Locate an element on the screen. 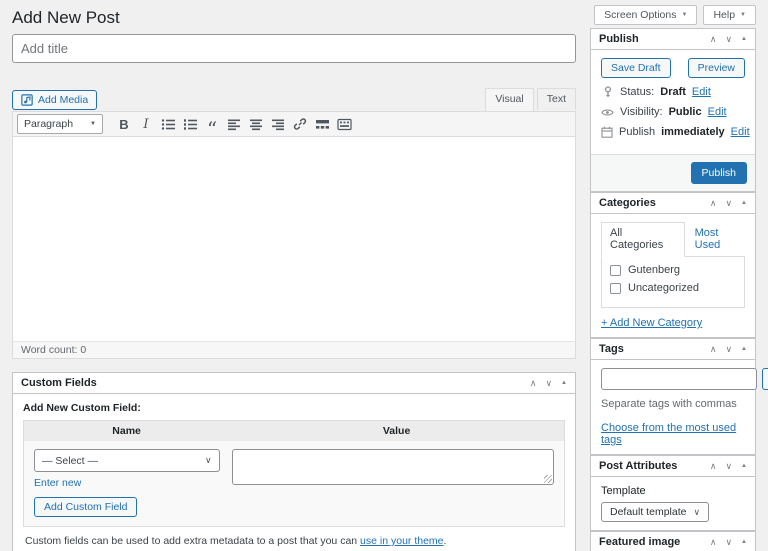 This screenshot has width=768, height=551. more-tag-icon is located at coordinates (322, 124).